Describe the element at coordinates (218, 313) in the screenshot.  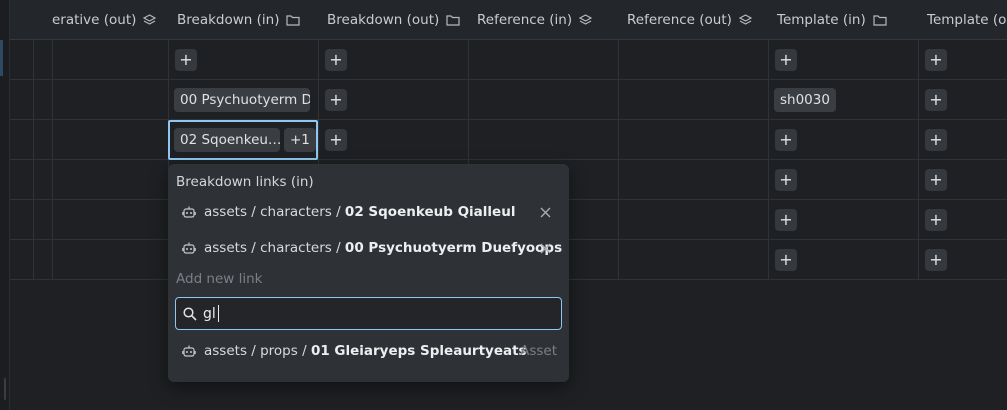
I see `text-cursor` at that location.